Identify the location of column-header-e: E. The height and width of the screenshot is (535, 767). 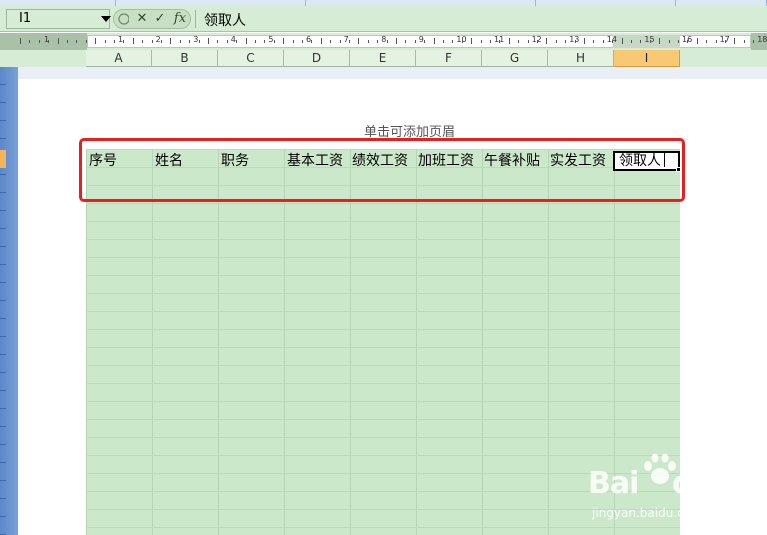
(383, 58).